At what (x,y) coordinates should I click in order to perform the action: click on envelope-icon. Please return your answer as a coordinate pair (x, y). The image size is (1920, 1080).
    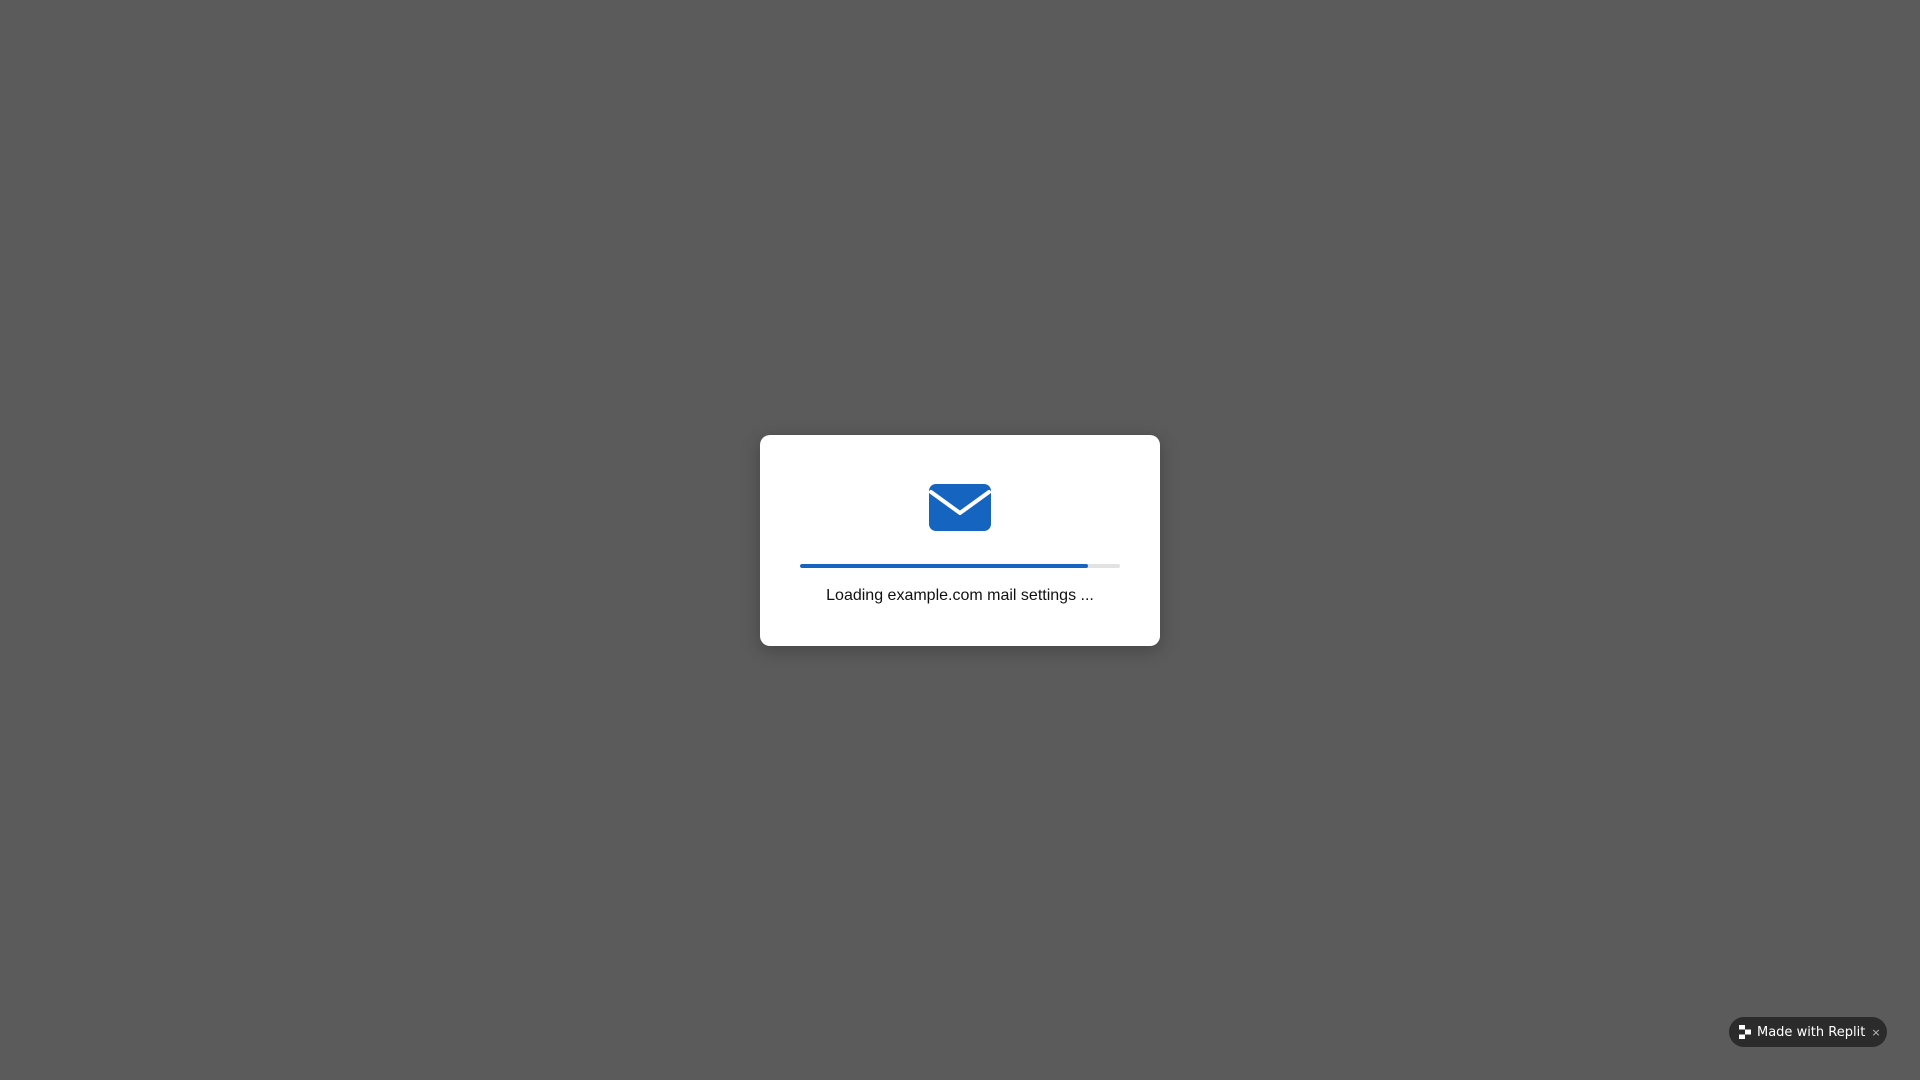
    Looking at the image, I should click on (960, 507).